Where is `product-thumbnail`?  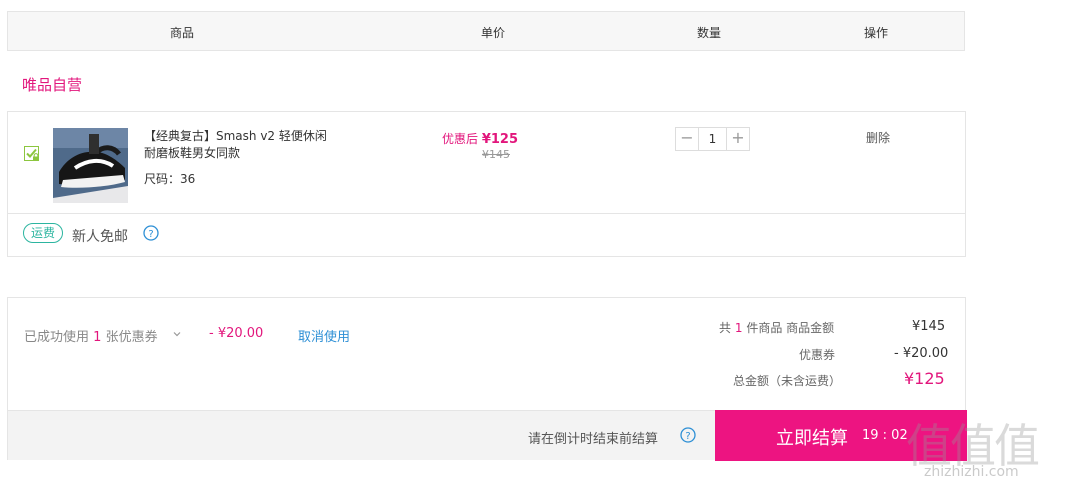 product-thumbnail is located at coordinates (90, 165).